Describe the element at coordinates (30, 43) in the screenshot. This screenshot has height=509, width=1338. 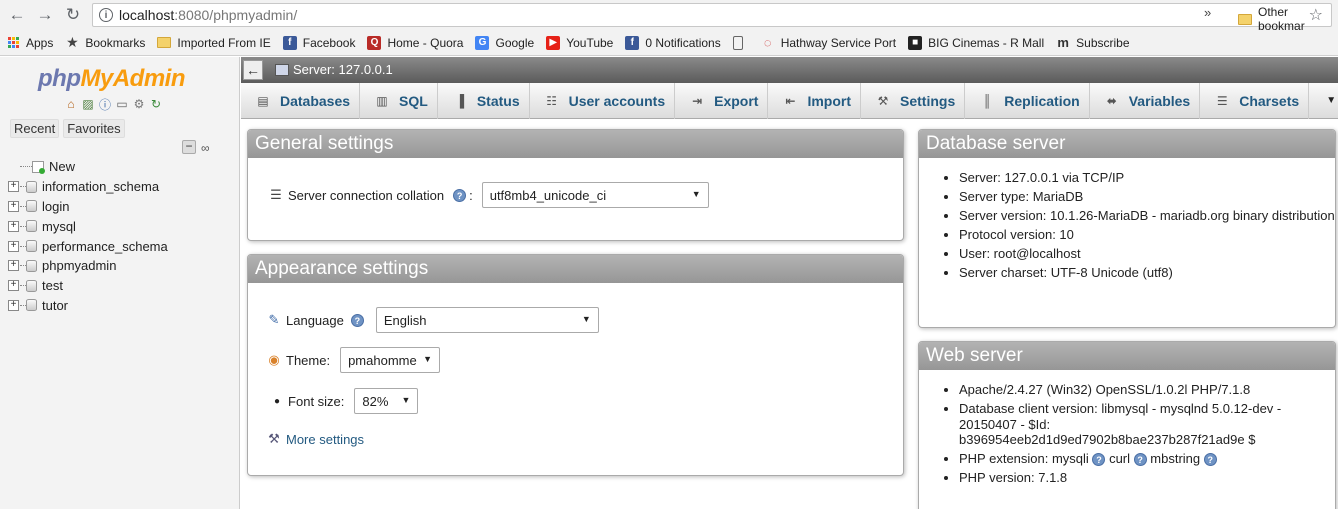
I see `bookmark-0: Apps` at that location.